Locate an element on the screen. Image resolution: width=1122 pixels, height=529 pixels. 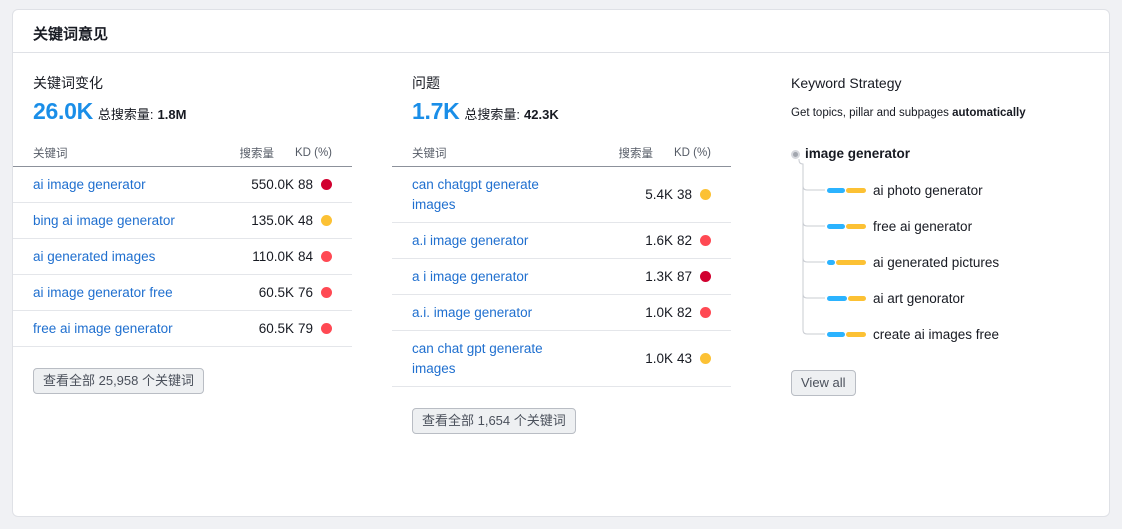
table-row: a i image generator 1.3K 87 is located at coordinates (561, 277).